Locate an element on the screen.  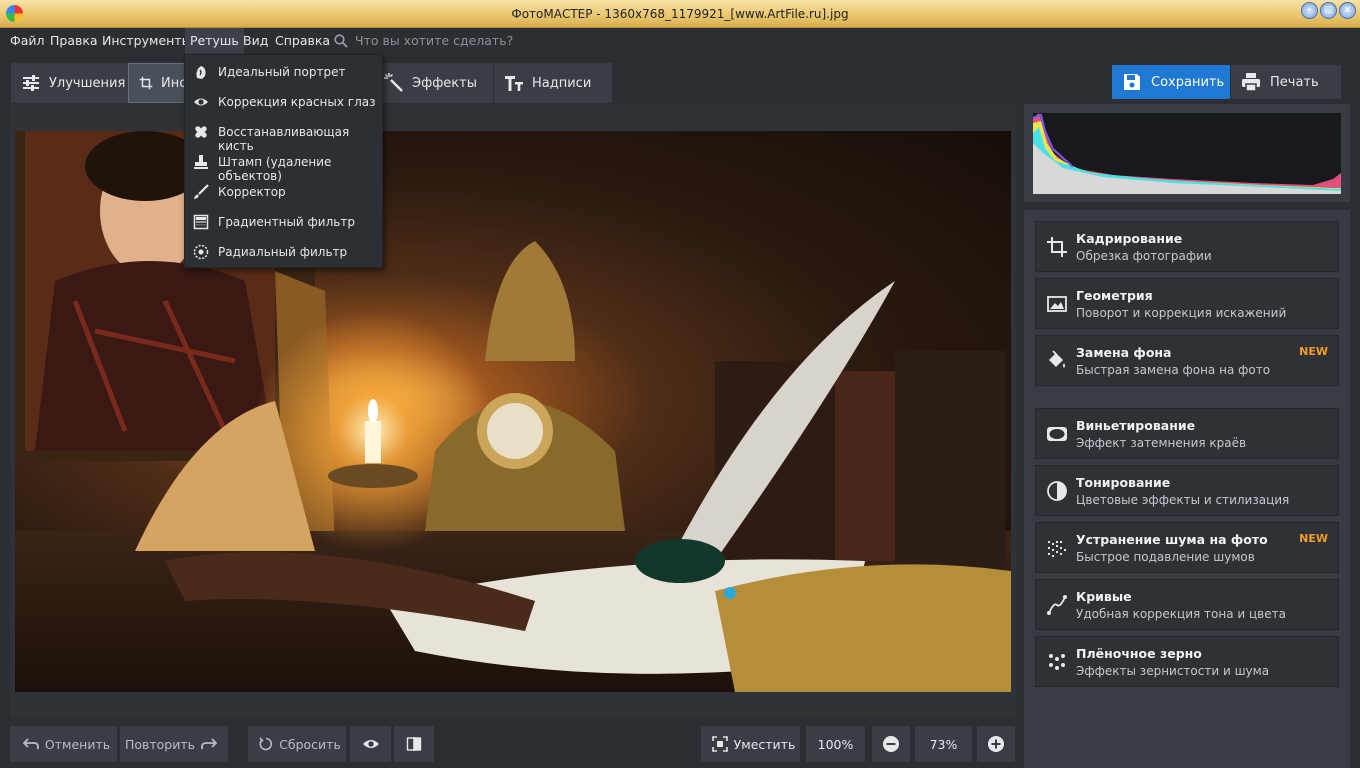
menu-item-healing-brush: Восстанавливающая кисть is located at coordinates (284, 134).